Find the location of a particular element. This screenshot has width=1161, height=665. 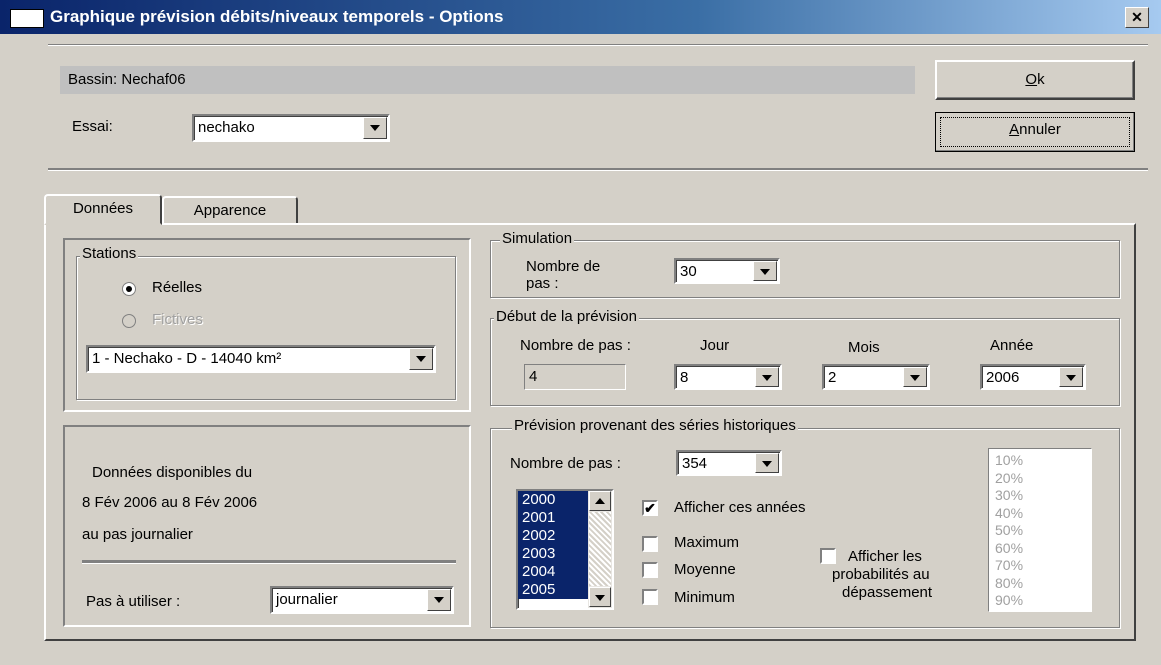

hist-nombre-label: Nombre de pas : is located at coordinates (565, 463).